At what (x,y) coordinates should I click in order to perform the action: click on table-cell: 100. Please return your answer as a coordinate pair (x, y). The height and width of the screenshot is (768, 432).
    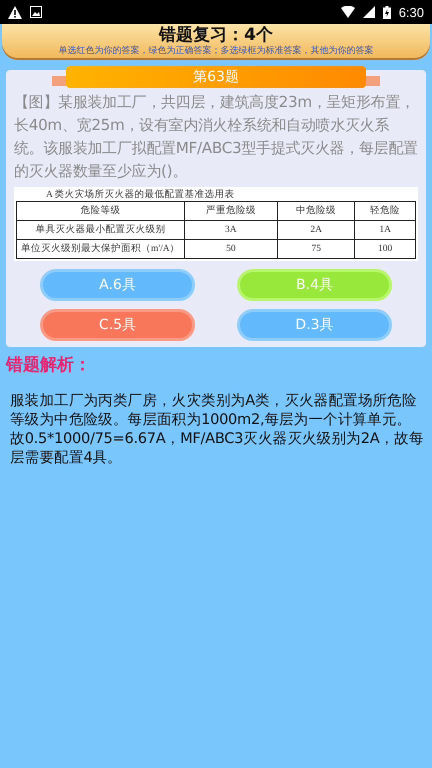
    Looking at the image, I should click on (385, 249).